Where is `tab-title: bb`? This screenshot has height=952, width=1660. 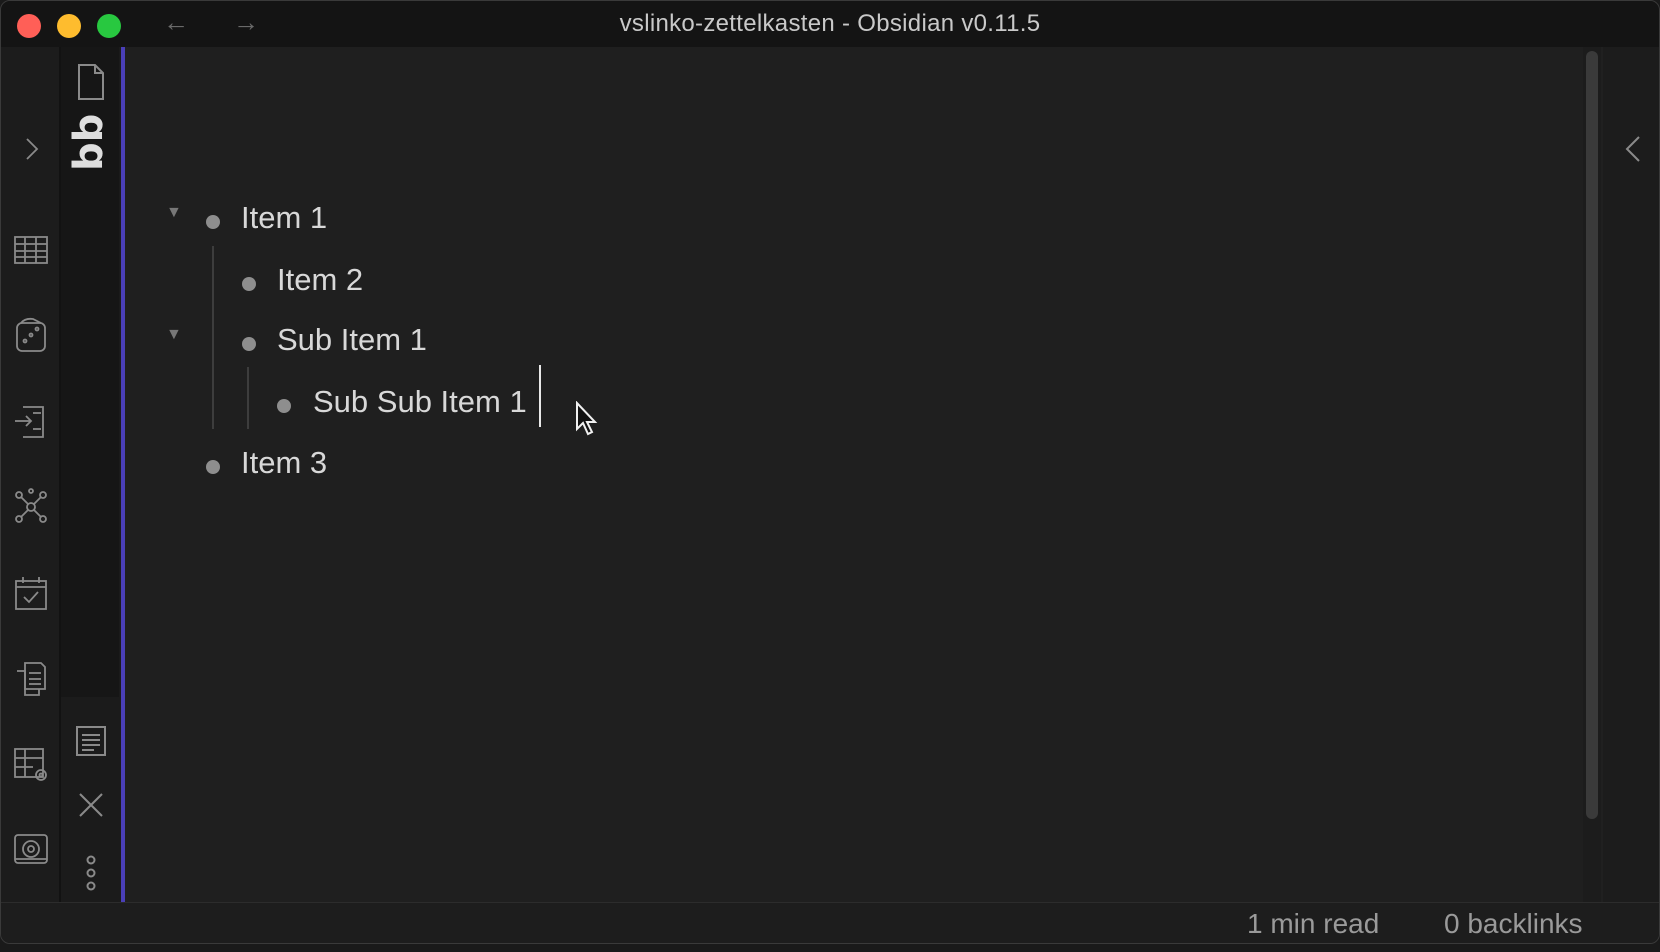
tab-title: bb is located at coordinates (89, 142).